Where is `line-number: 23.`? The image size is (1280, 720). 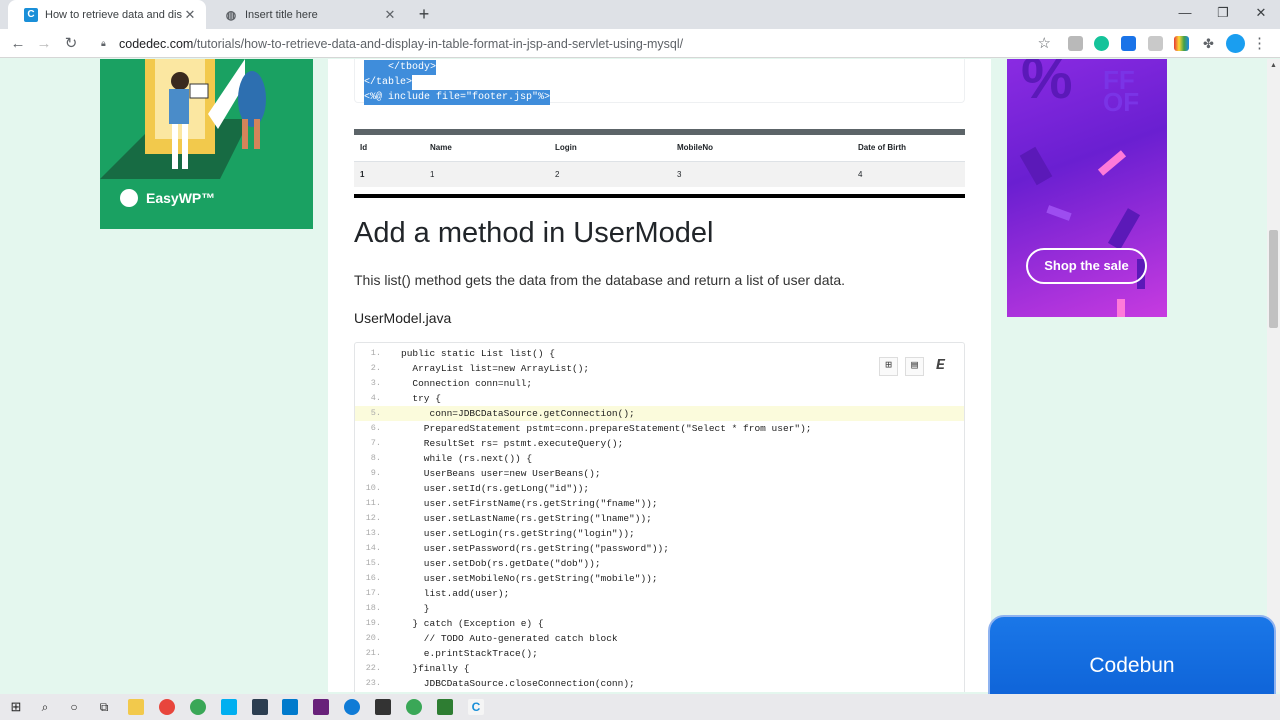
line-number: 23. is located at coordinates (373, 683).